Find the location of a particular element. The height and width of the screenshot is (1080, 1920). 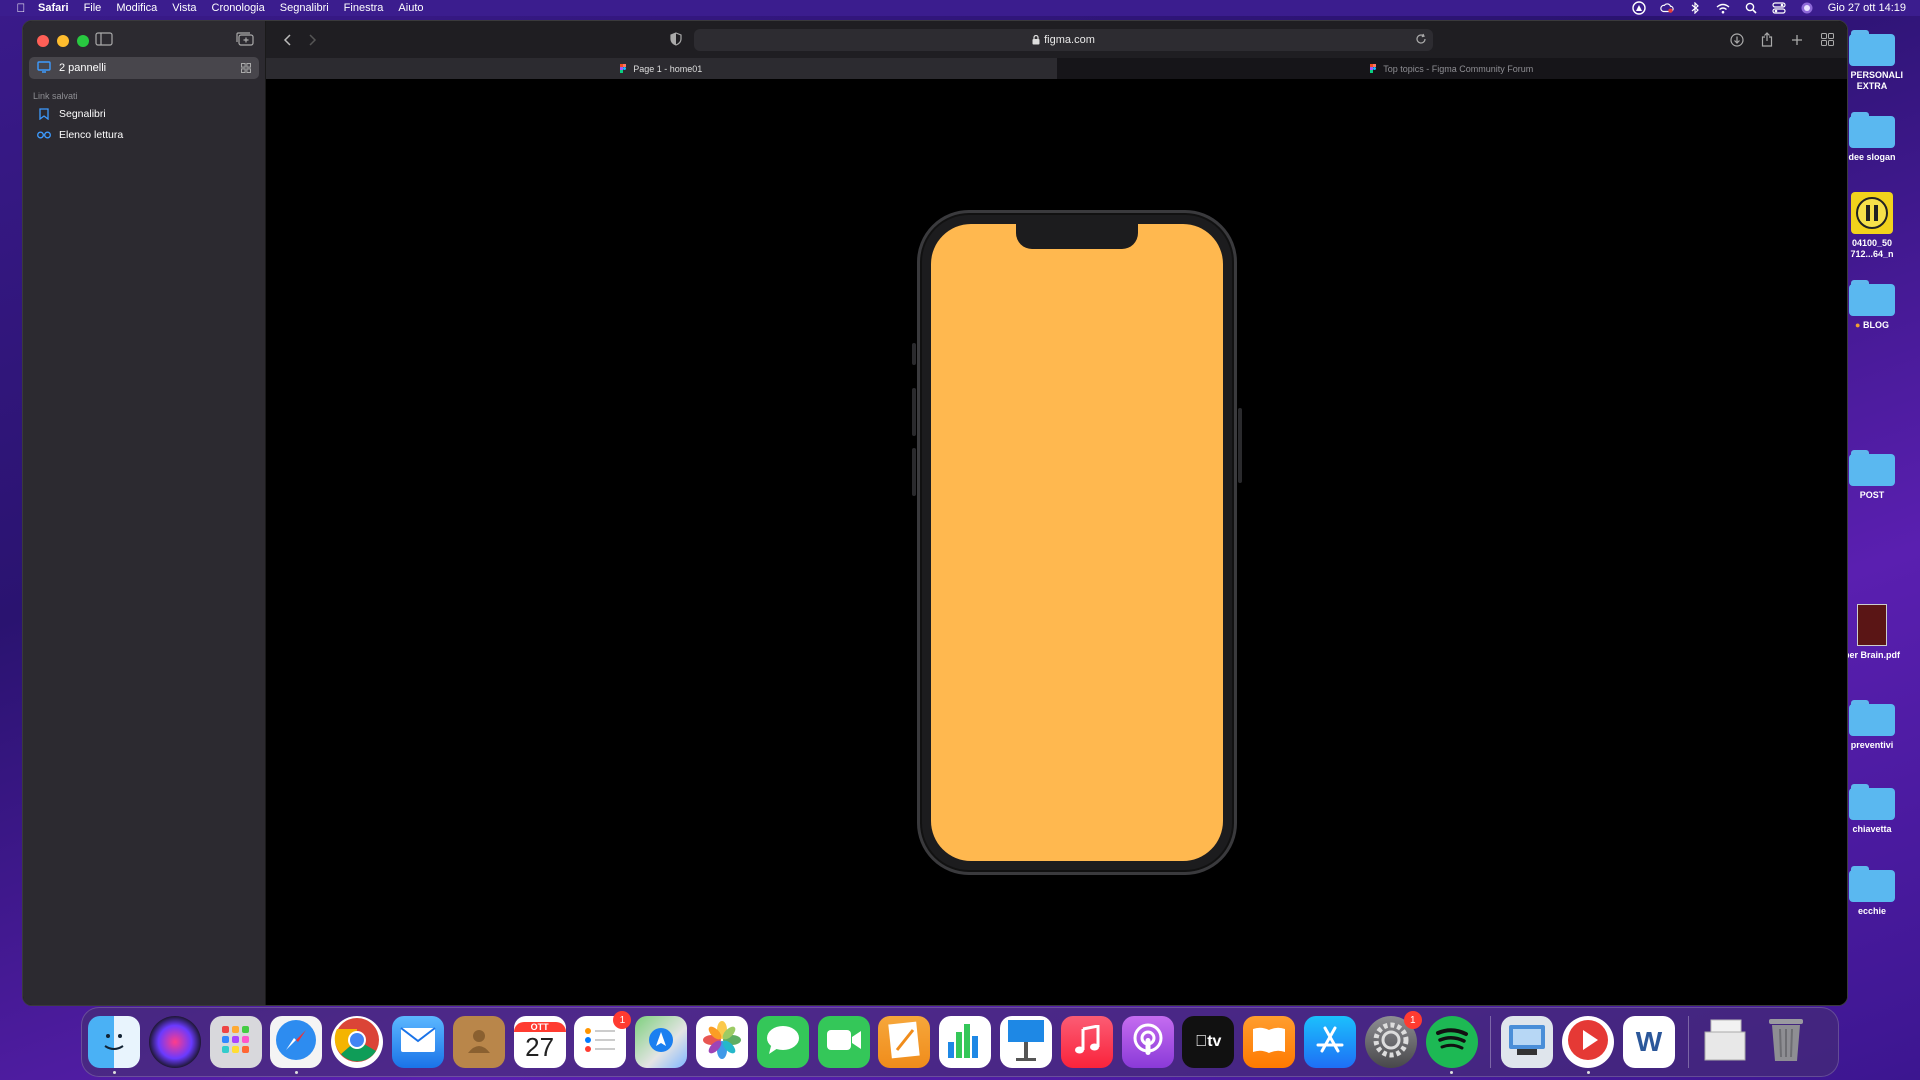

dock-launchpad is located at coordinates (235, 1042).